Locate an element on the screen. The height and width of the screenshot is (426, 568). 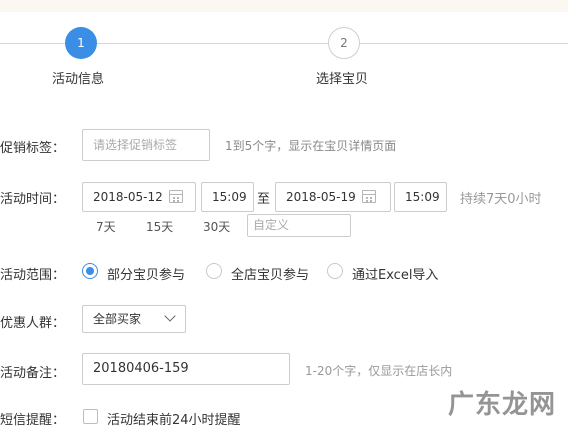
activity-scope-label: 活动范围： is located at coordinates (33, 275).